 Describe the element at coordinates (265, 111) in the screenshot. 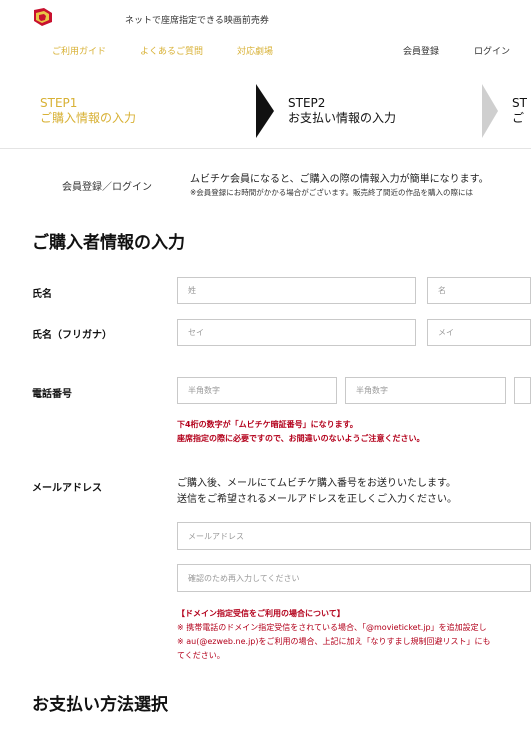

I see `step-arrow-active-icon` at that location.